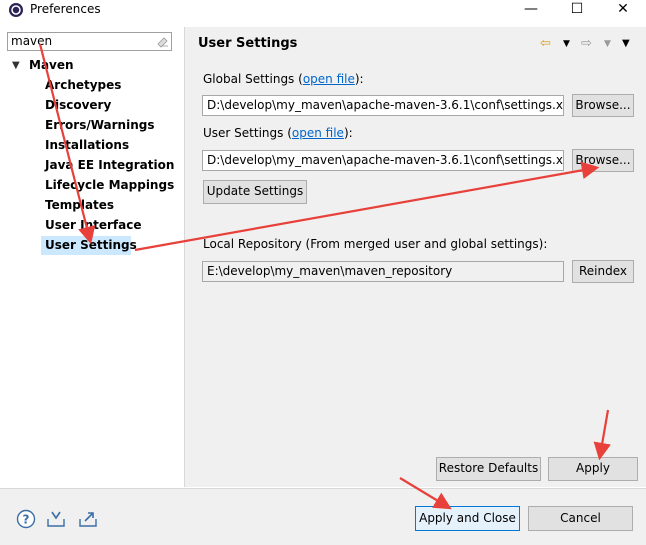  I want to click on forward-arrow-icon: ⇨, so click(586, 43).